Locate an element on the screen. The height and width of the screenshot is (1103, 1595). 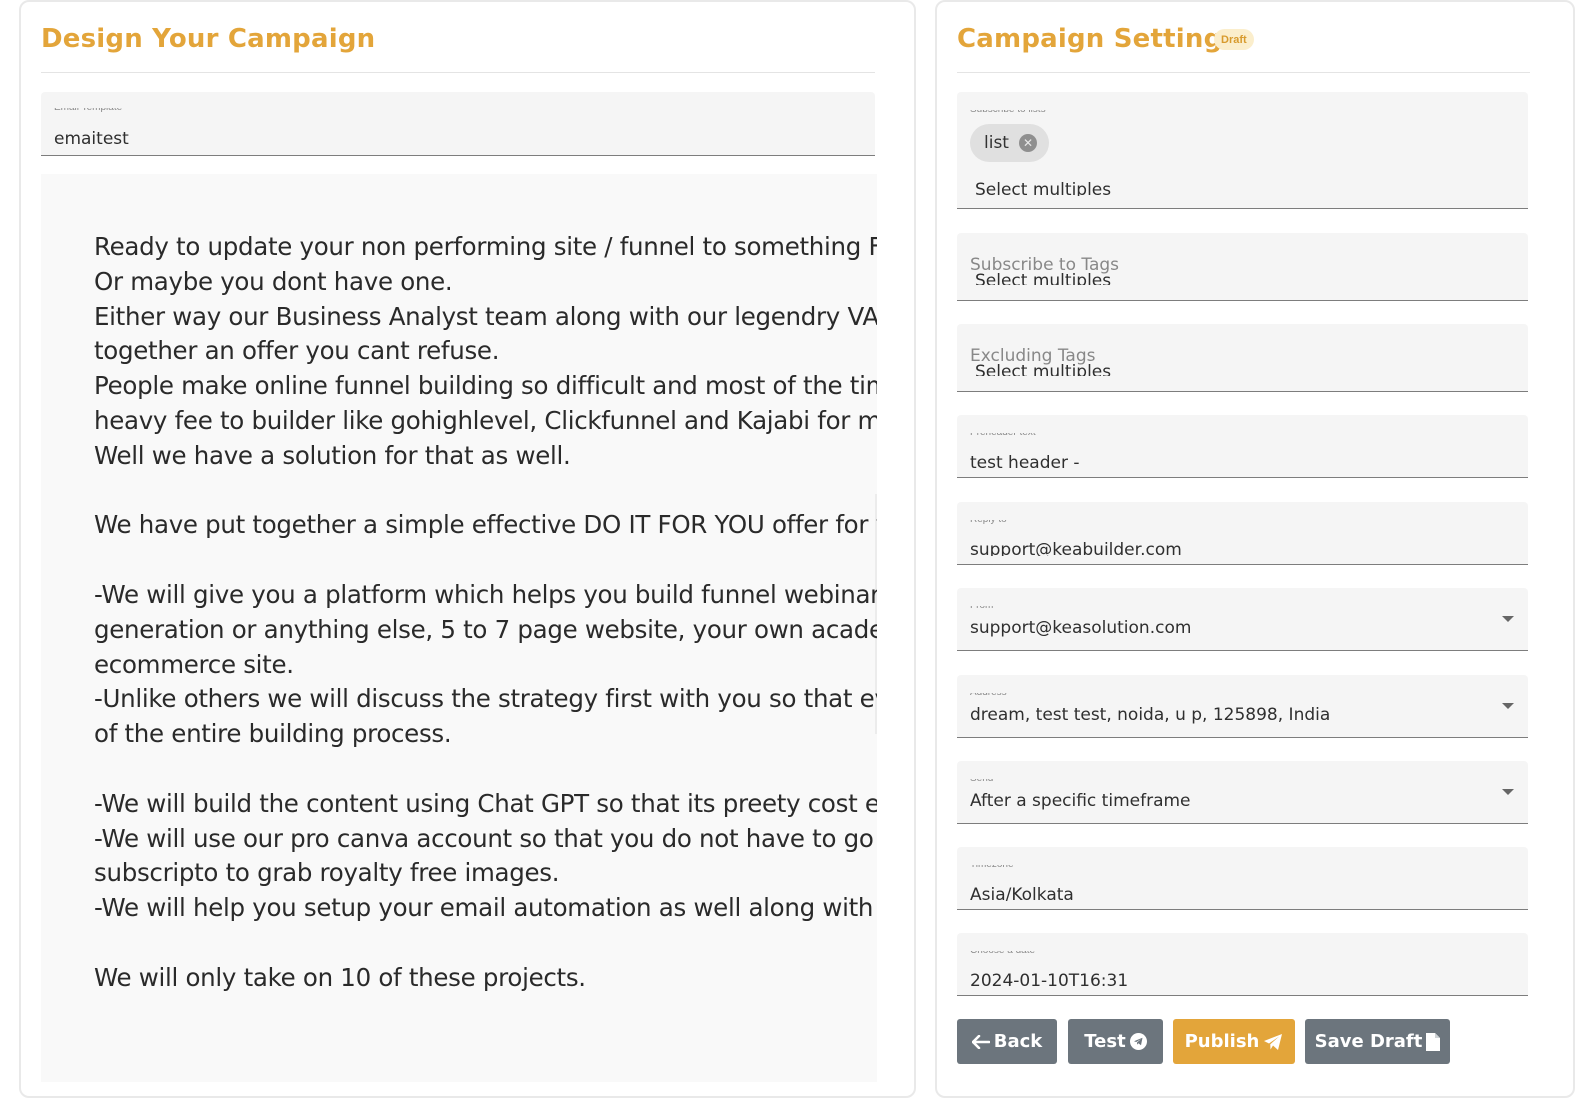
email-body-line: Or maybe you dont have one. is located at coordinates (273, 281).